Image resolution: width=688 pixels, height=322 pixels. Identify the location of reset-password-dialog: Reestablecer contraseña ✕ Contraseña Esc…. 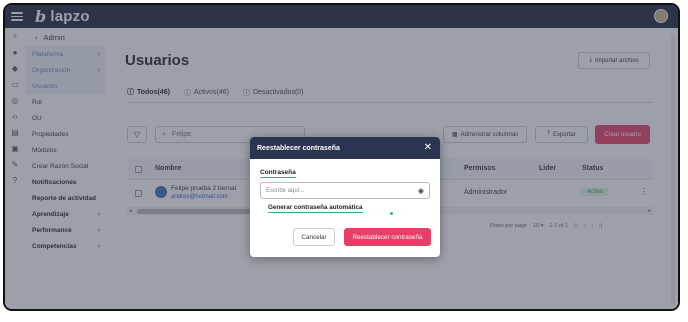
(345, 197).